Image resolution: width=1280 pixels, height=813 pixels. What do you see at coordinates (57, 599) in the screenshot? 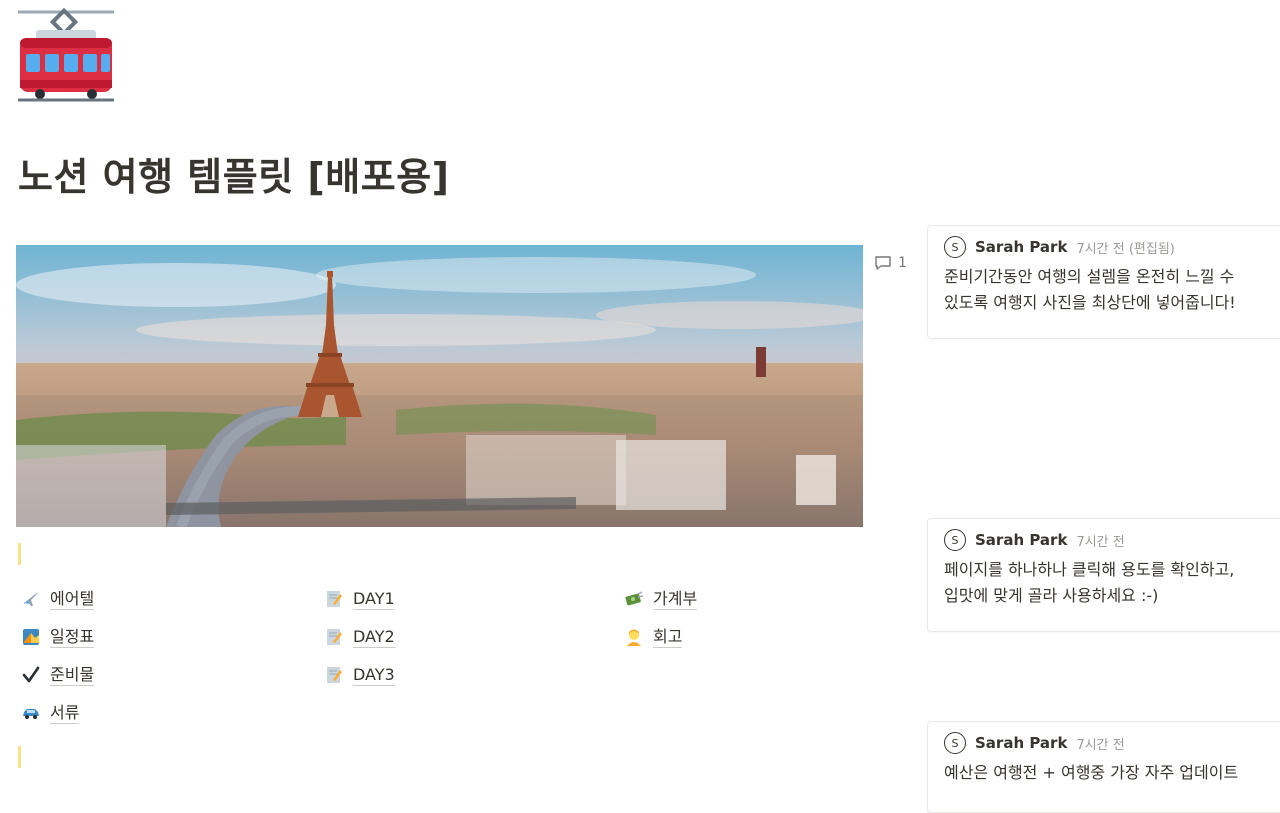
I see `link-airtel: 에어텔` at bounding box center [57, 599].